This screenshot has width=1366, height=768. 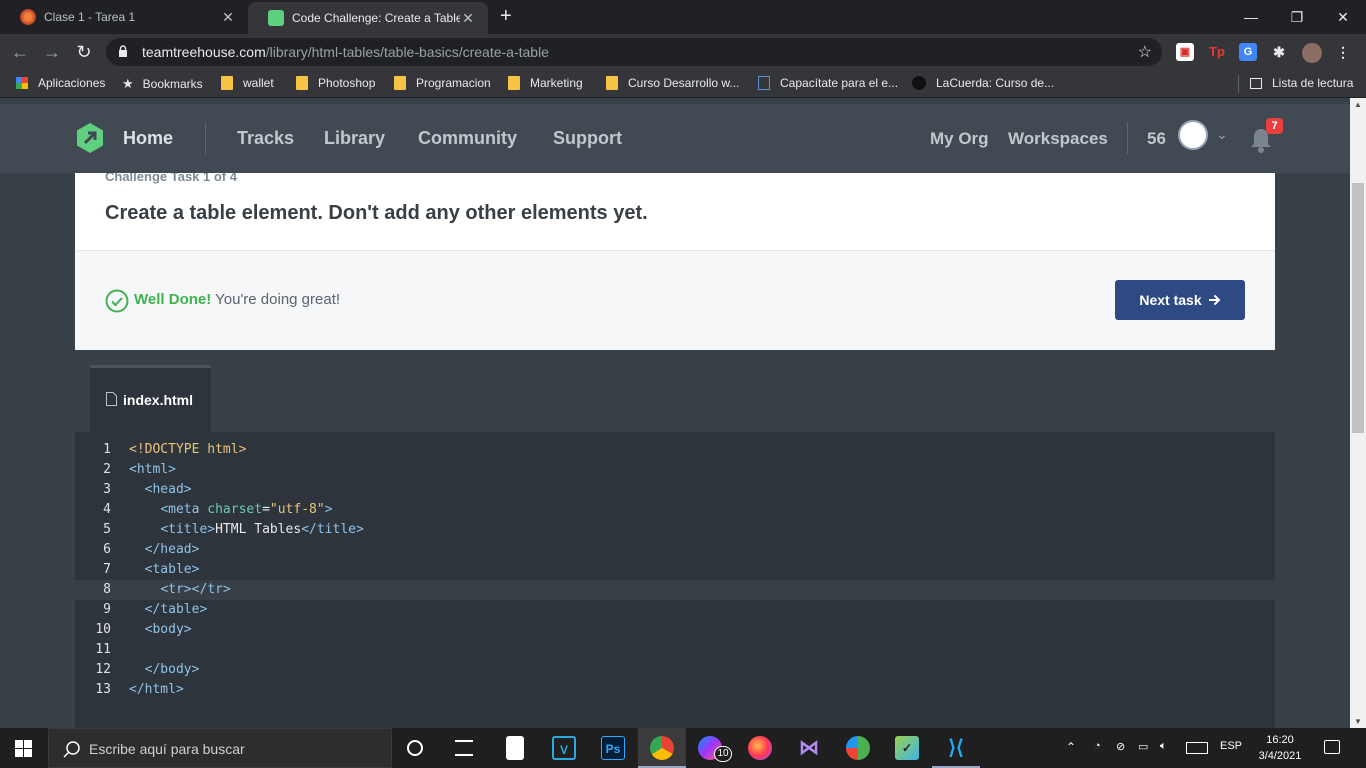 What do you see at coordinates (124, 17) in the screenshot?
I see `browser-tab-clase: Clase 1 - Tarea 1 ✕` at bounding box center [124, 17].